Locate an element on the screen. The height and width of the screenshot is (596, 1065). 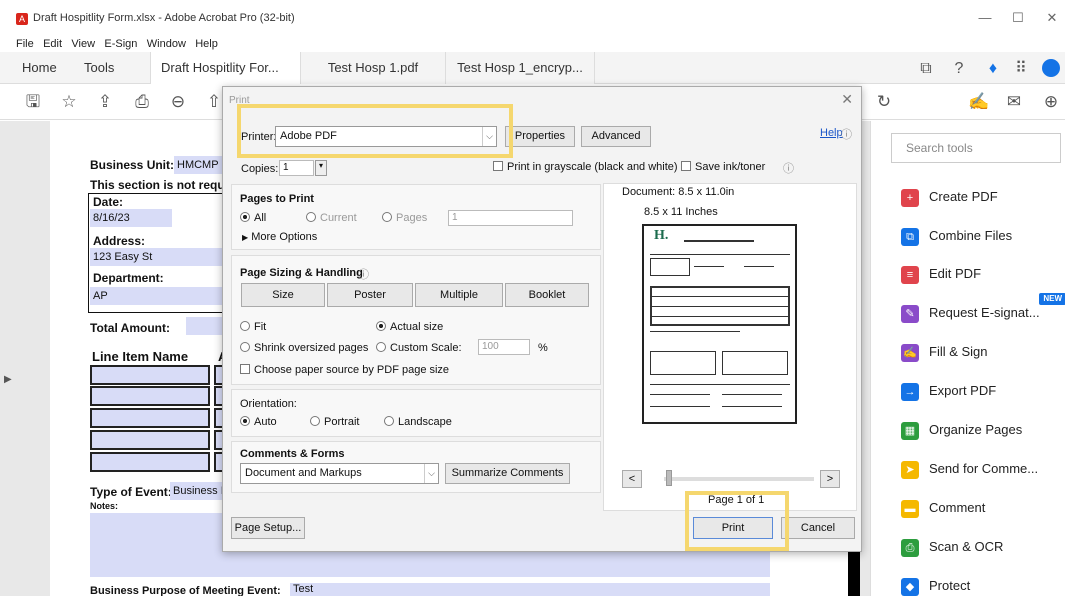
paper-source-checkbox: Choose paper source by PDF page size is located at coordinates (344, 370).